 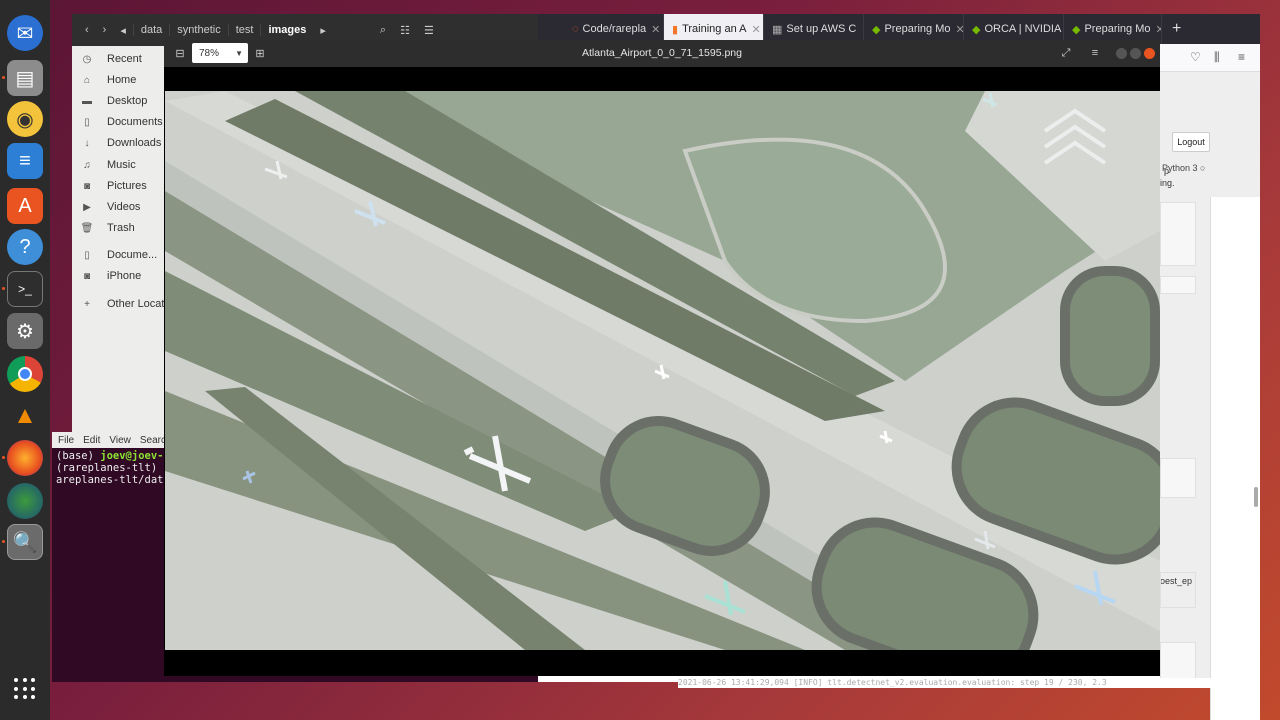 What do you see at coordinates (107, 228) in the screenshot?
I see `sidebar-item-trash: 🗑 Trash` at bounding box center [107, 228].